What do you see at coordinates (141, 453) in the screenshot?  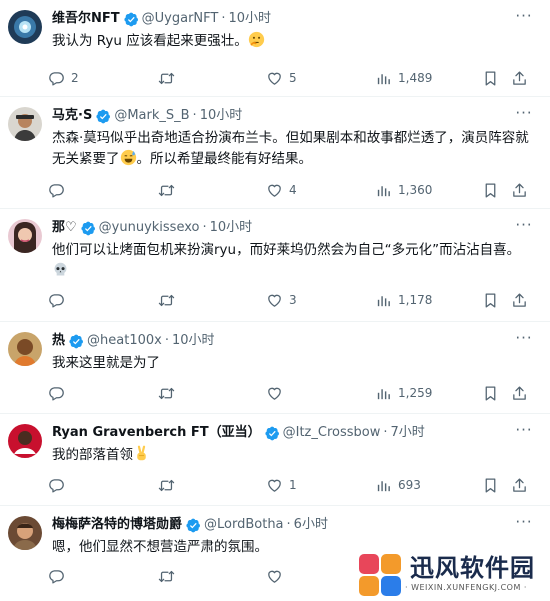 I see `victory-hand-emoji-icon` at bounding box center [141, 453].